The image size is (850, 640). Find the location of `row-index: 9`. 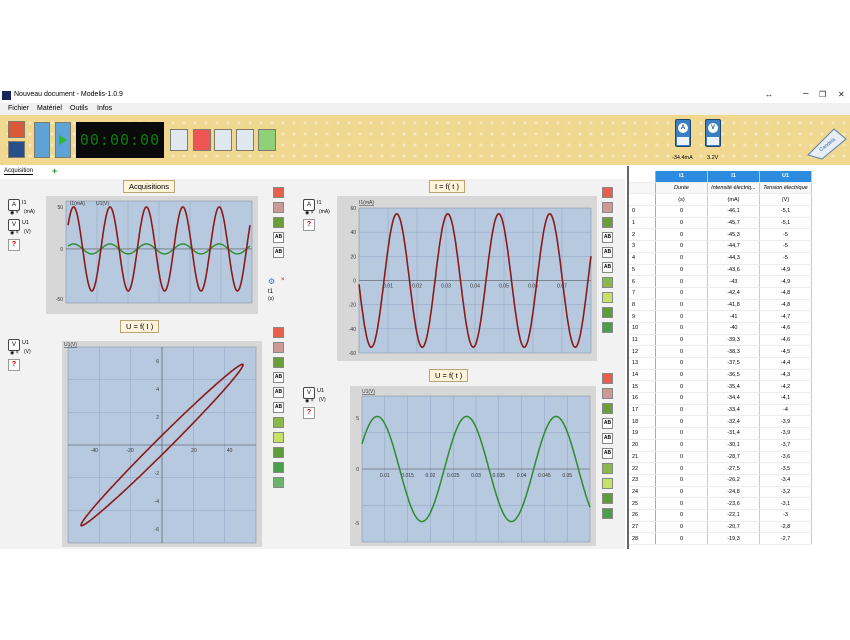

row-index: 9 is located at coordinates (642, 316).